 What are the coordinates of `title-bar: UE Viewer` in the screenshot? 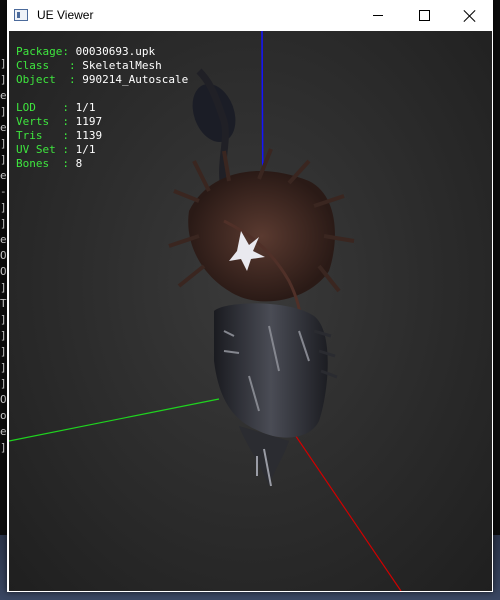 It's located at (250, 15).